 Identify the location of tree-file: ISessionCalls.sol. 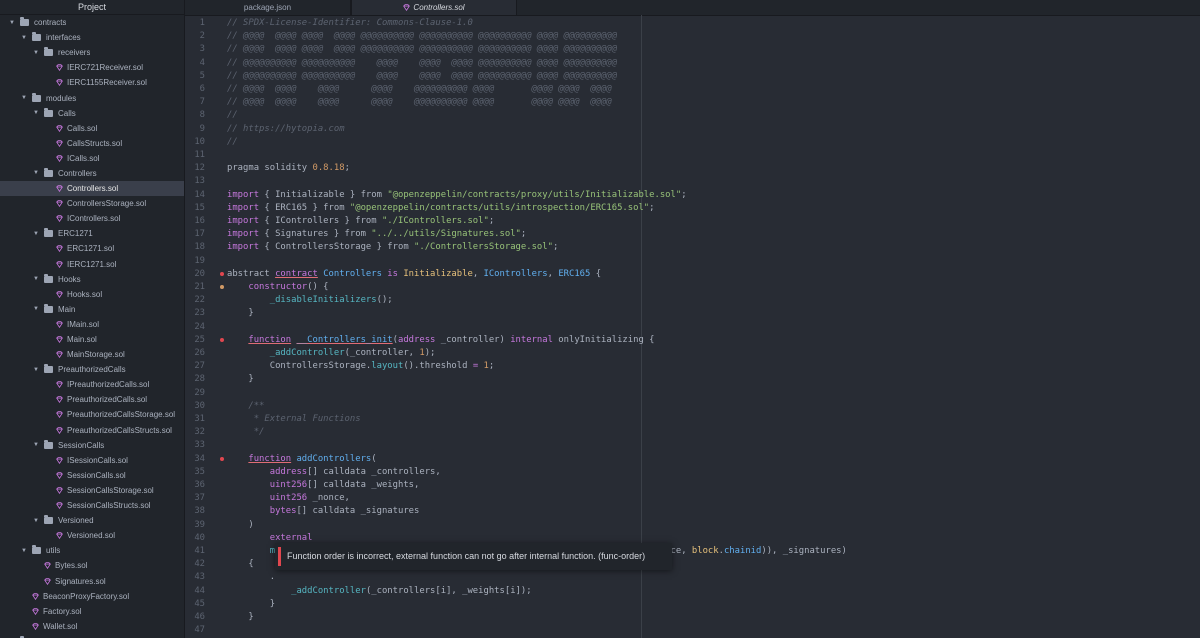
(92, 460).